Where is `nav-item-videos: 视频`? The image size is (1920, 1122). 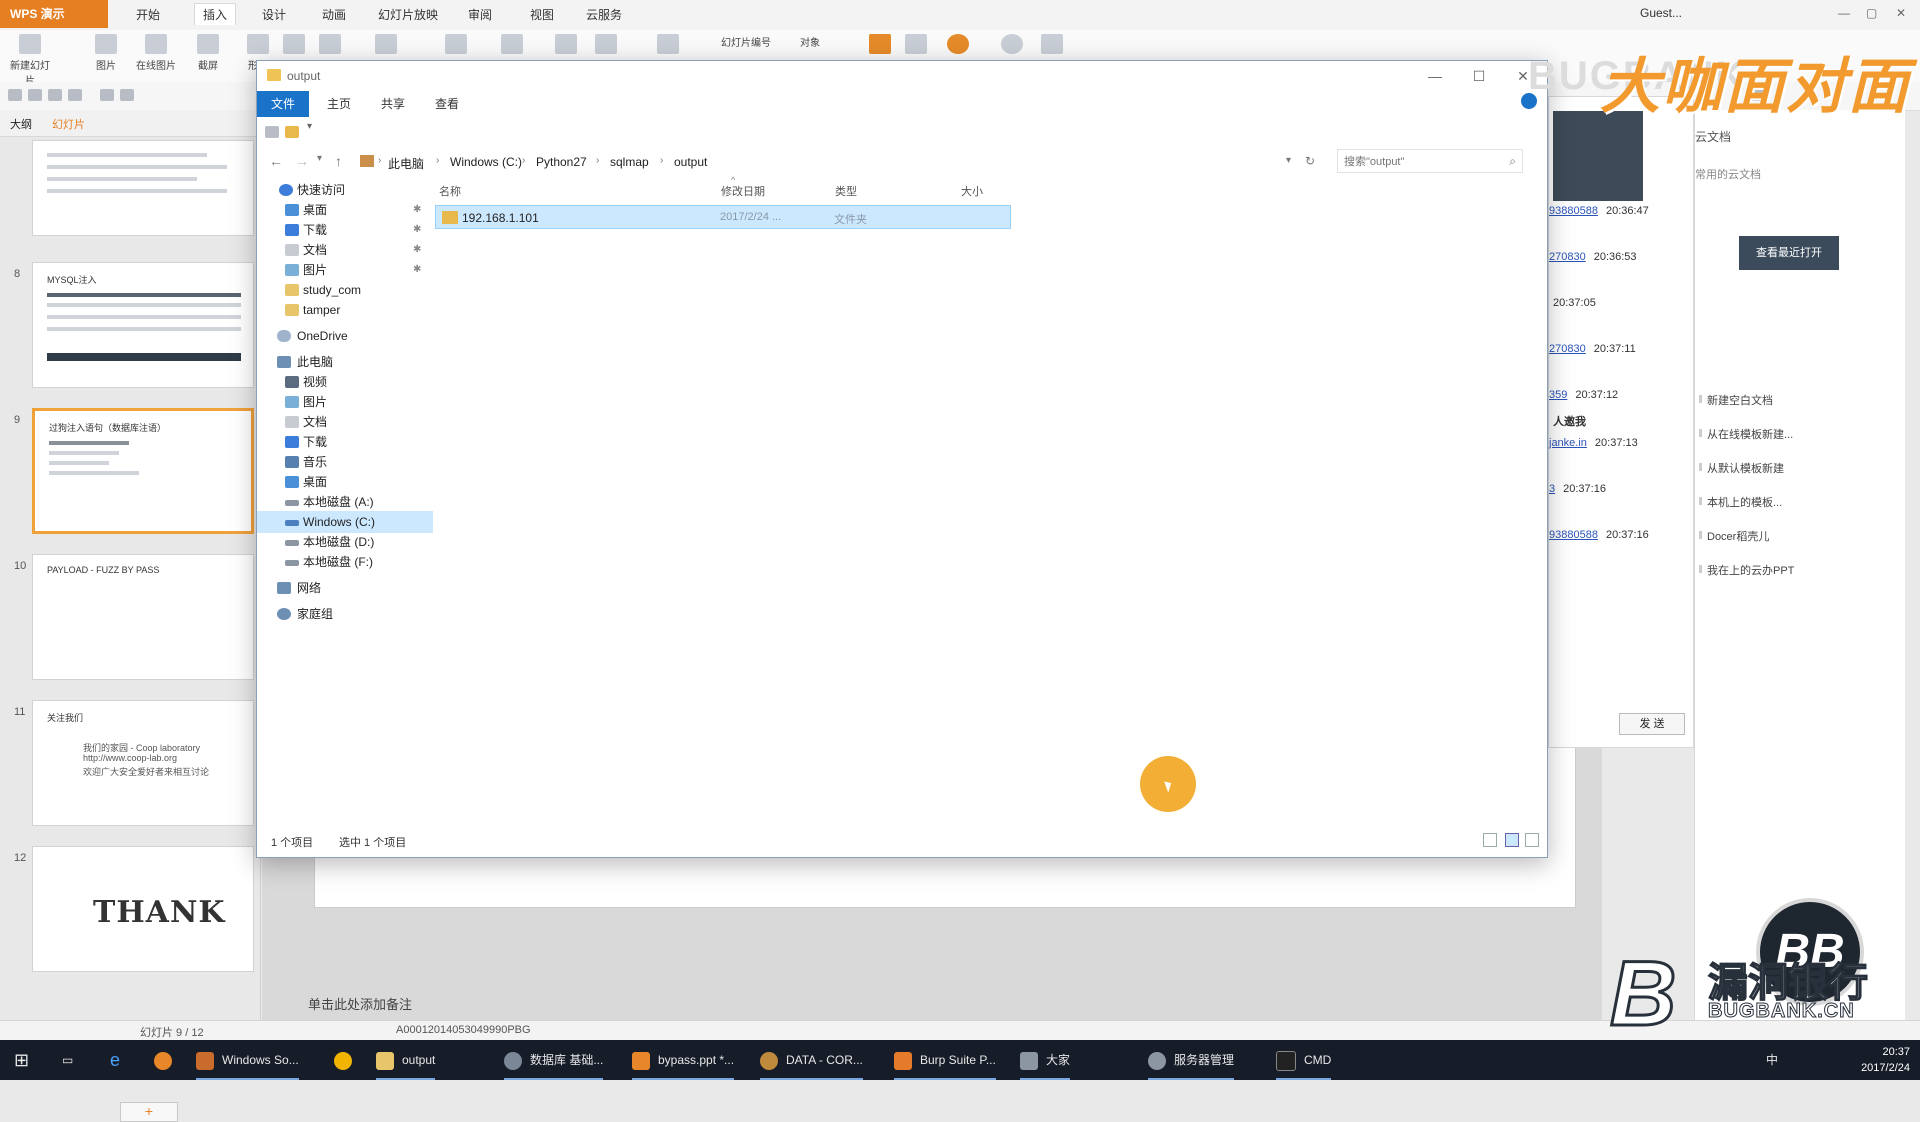 nav-item-videos: 视频 is located at coordinates (345, 382).